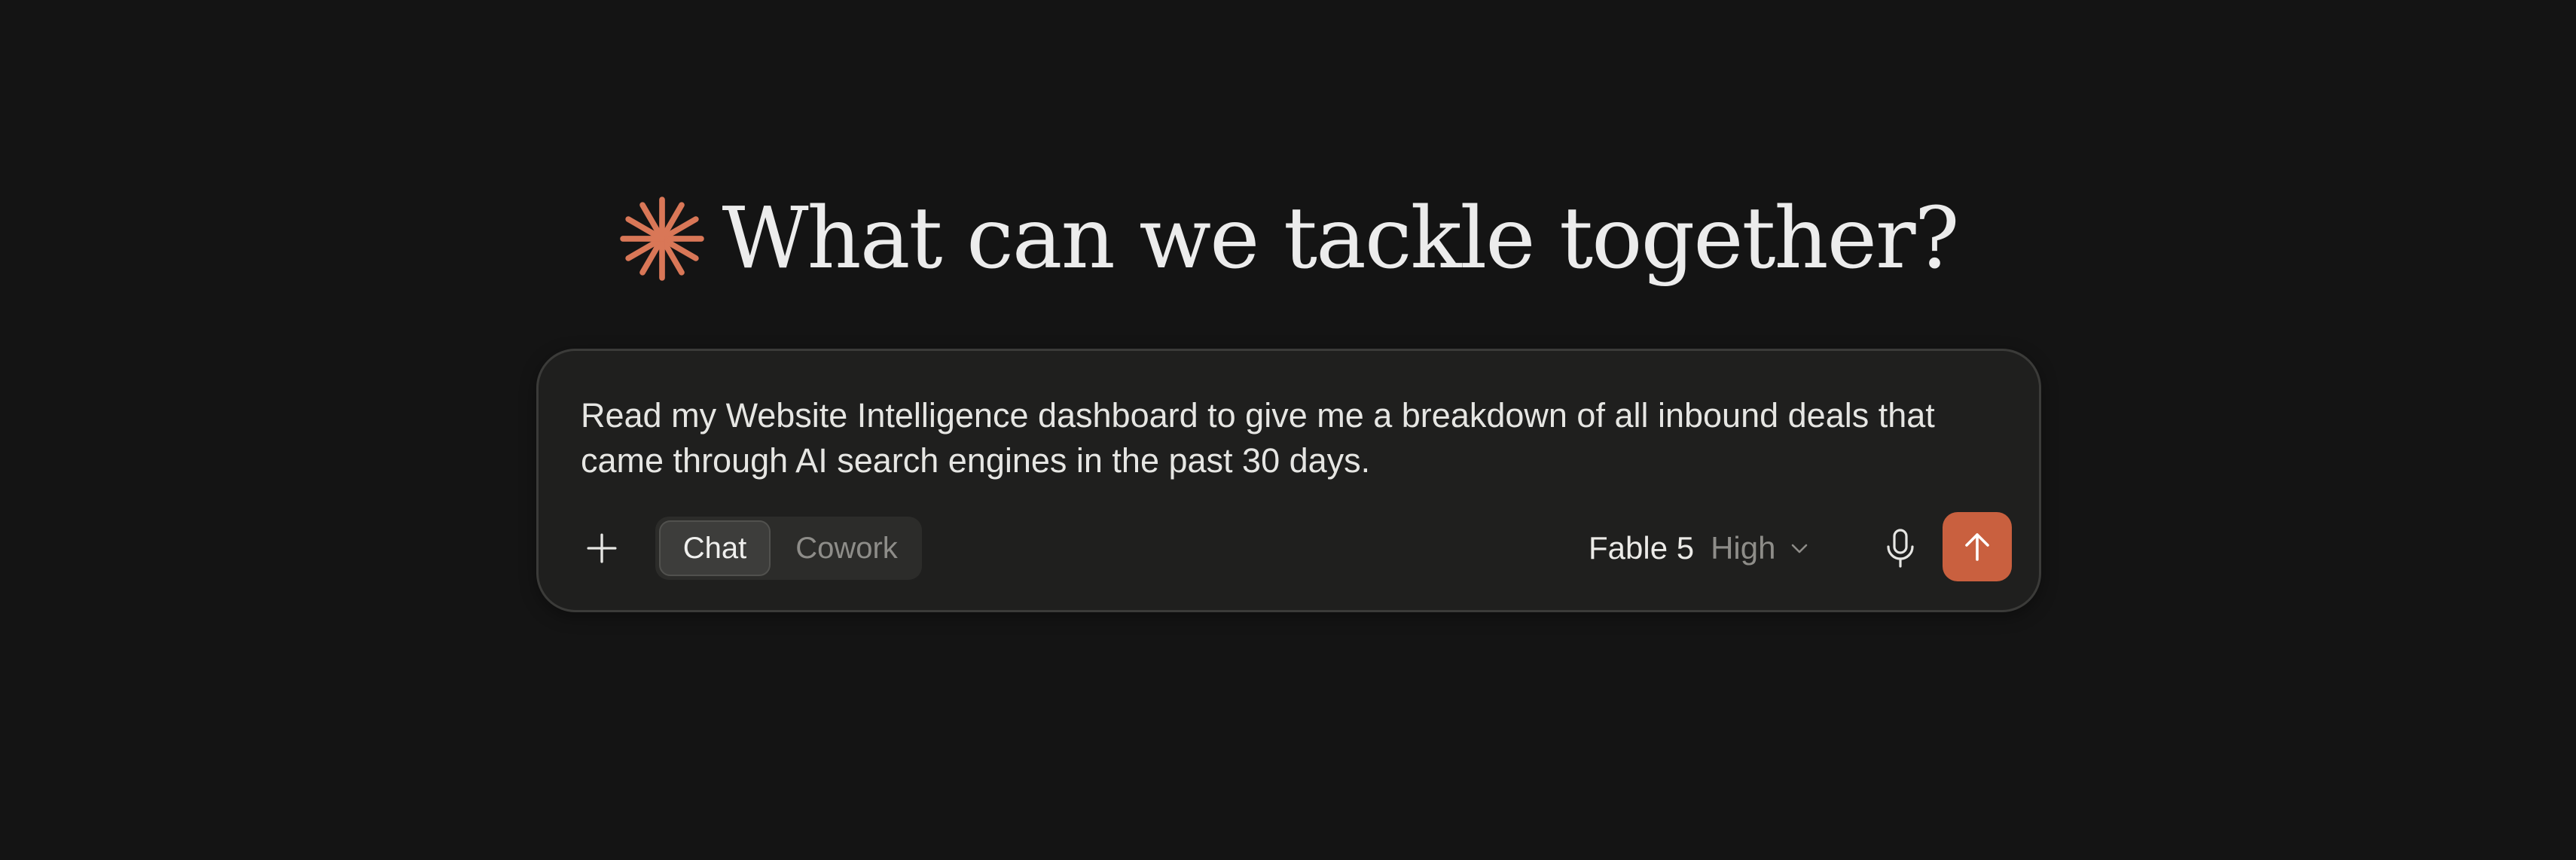 The width and height of the screenshot is (2576, 860). I want to click on add-attachment-button, so click(602, 548).